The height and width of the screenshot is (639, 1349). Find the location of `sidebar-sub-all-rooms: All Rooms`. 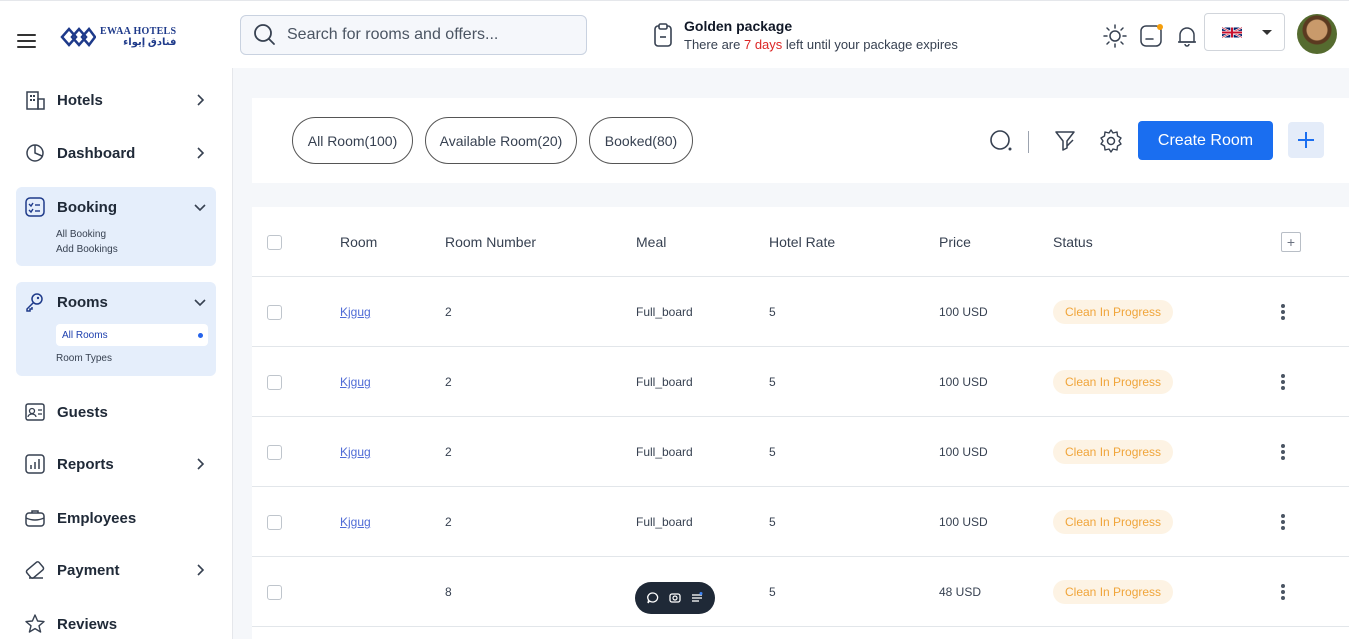

sidebar-sub-all-rooms: All Rooms is located at coordinates (132, 335).